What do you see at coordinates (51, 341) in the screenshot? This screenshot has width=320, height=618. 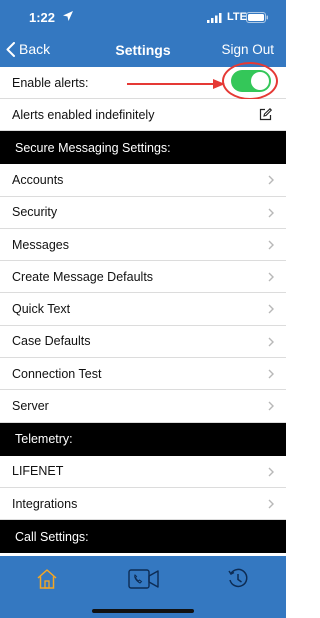 I see `list-item-label: Case Defaults` at bounding box center [51, 341].